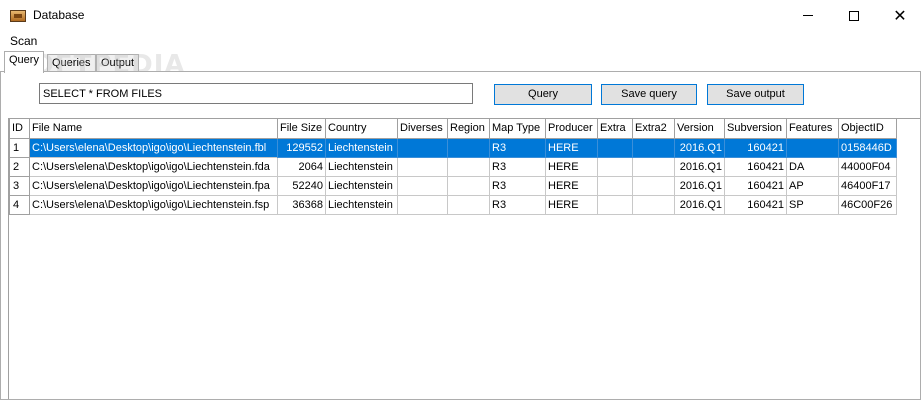 The image size is (923, 402). Describe the element at coordinates (153, 129) in the screenshot. I see `column-header-file-name: File Name` at that location.